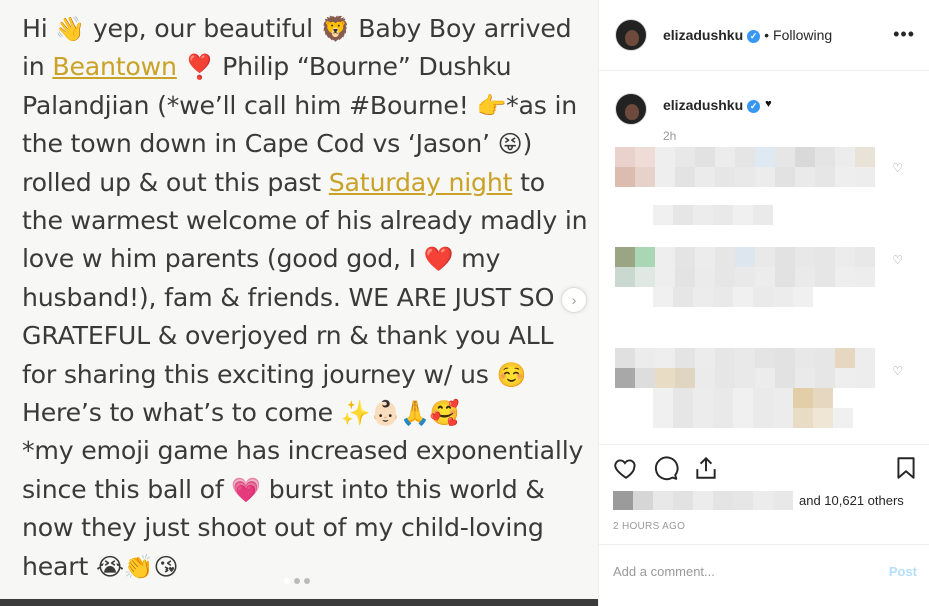 The height and width of the screenshot is (606, 929). I want to click on caption-username-text: elizadushku, so click(703, 105).